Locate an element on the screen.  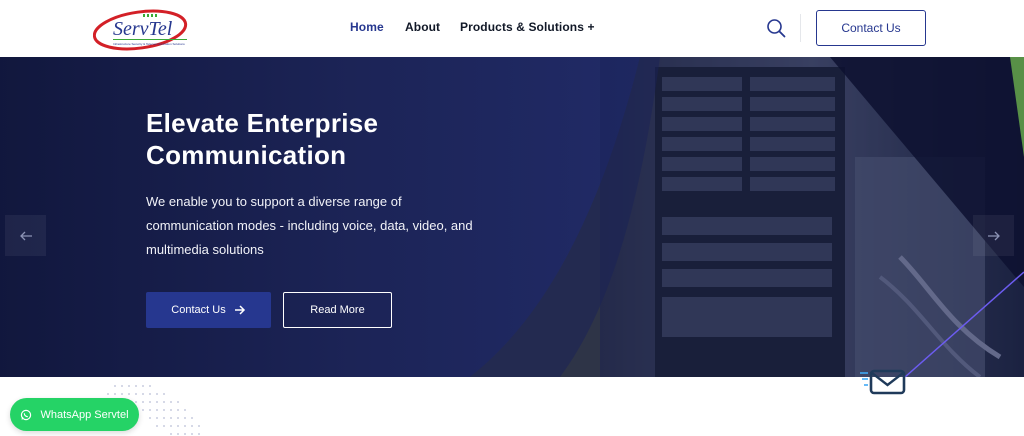
hero-read-more-button: Read More is located at coordinates (337, 310).